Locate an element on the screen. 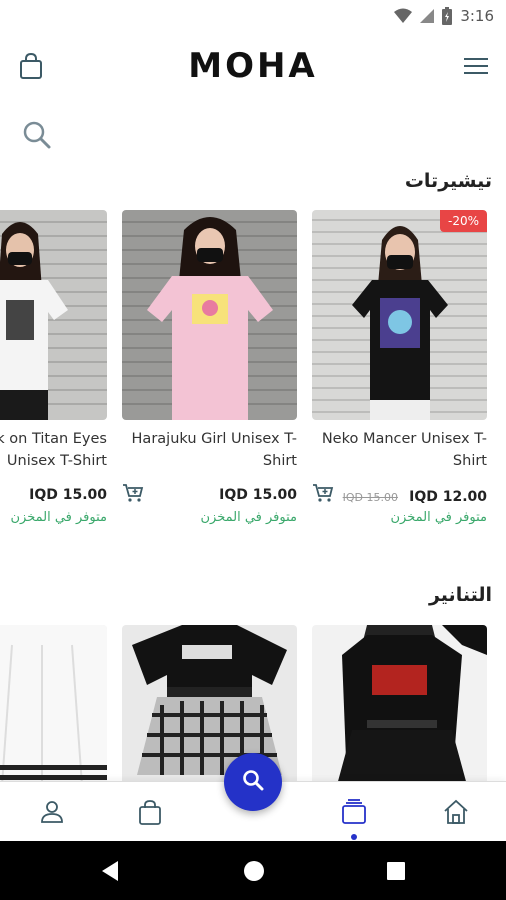 Image resolution: width=506 pixels, height=900 pixels. status-bar: 3:16 is located at coordinates (253, 16).